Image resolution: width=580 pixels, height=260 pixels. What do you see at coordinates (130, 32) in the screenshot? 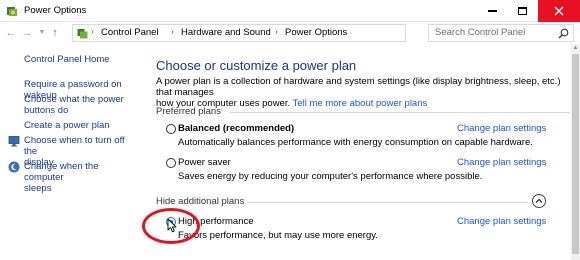
I see `breadcrumb-control-panel: Control Panel` at bounding box center [130, 32].